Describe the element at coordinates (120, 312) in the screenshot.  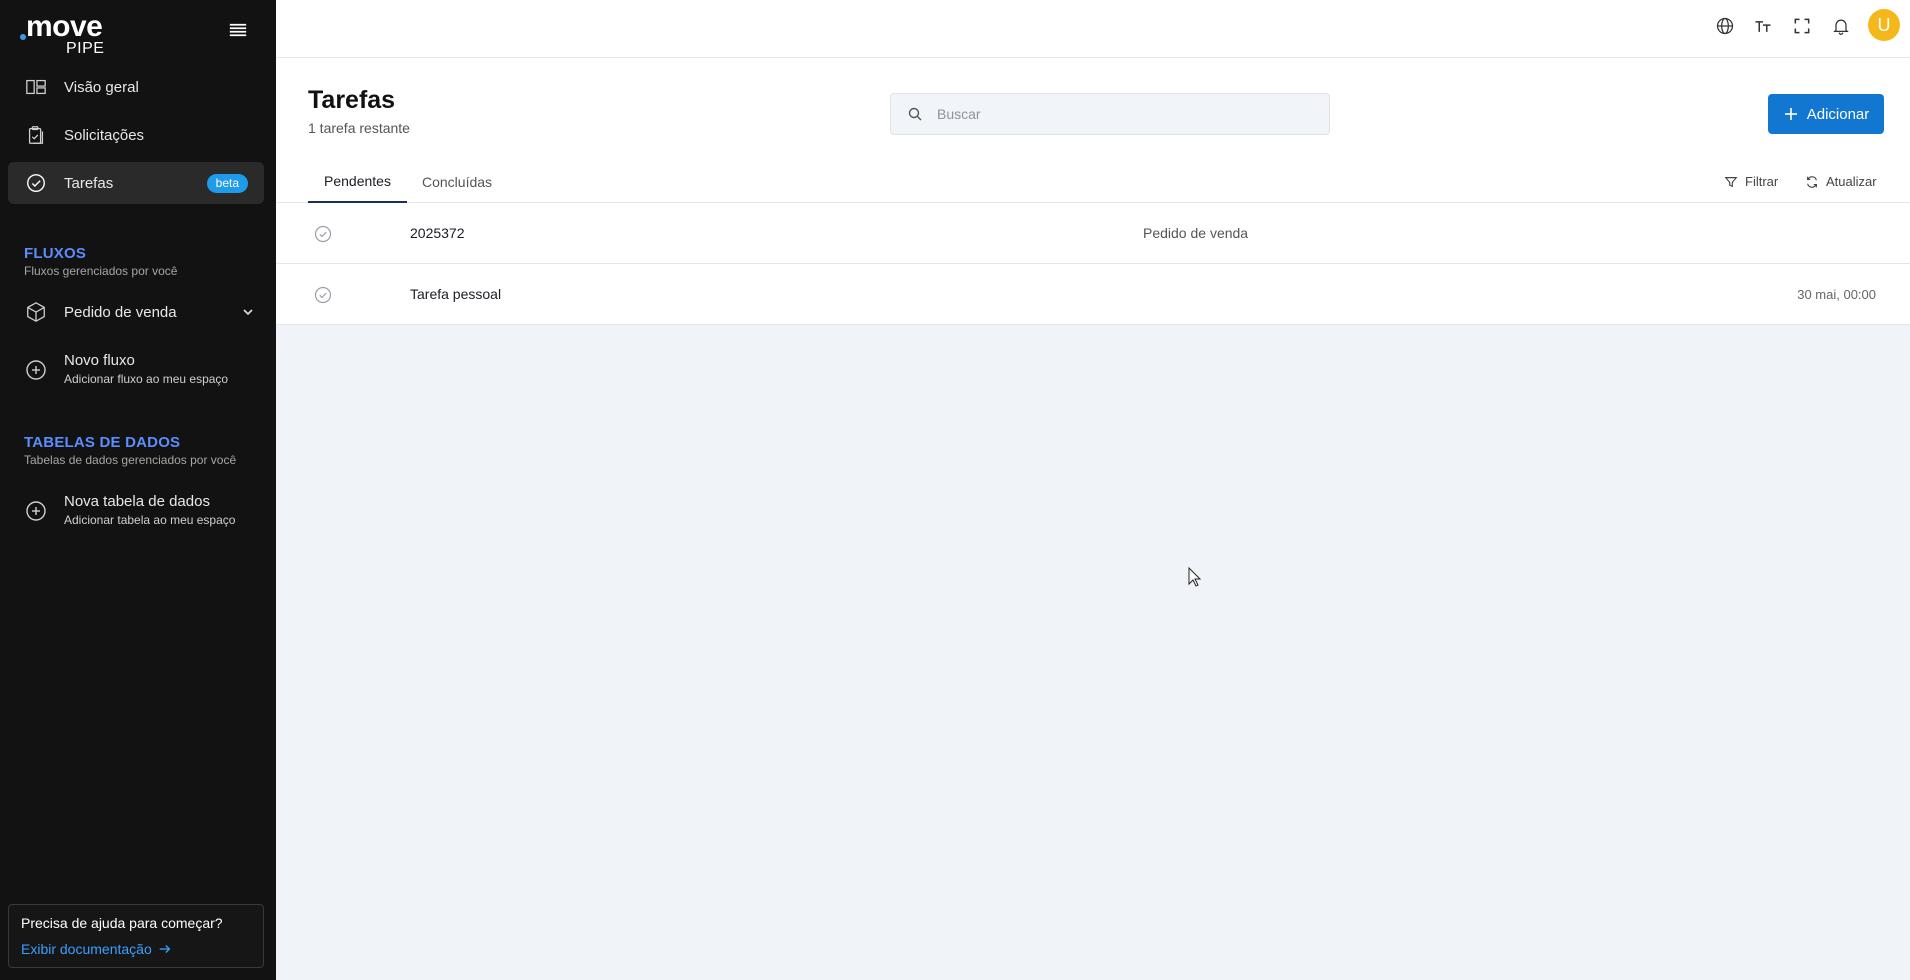
I see `sidebar-item-label: Pedido de venda` at that location.